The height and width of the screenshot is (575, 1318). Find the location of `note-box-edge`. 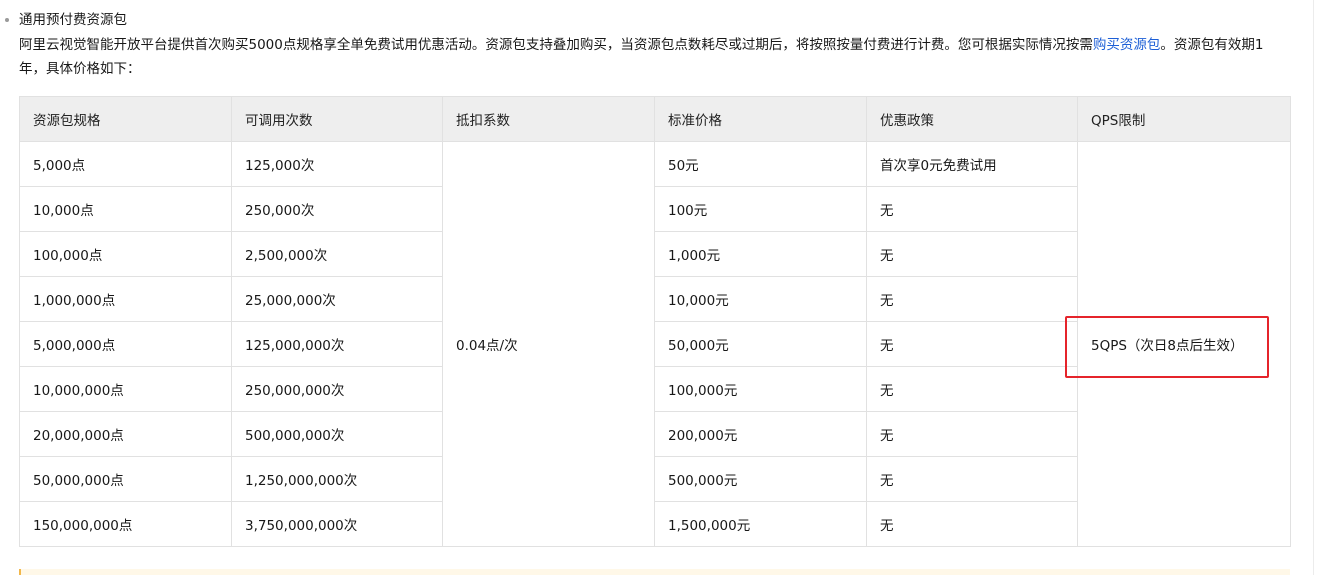

note-box-edge is located at coordinates (654, 572).